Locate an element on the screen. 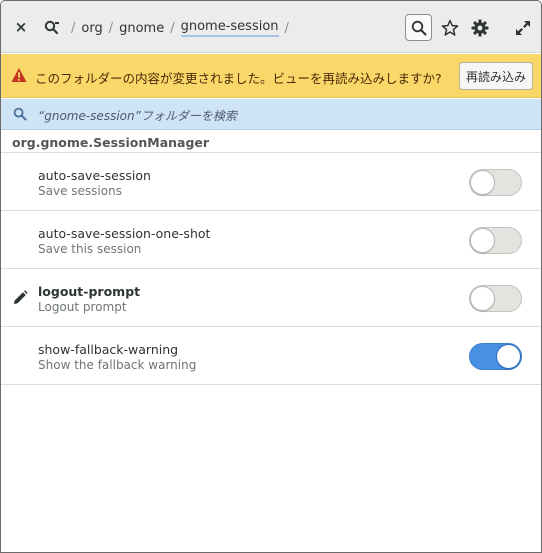  close-icon: × is located at coordinates (21, 27).